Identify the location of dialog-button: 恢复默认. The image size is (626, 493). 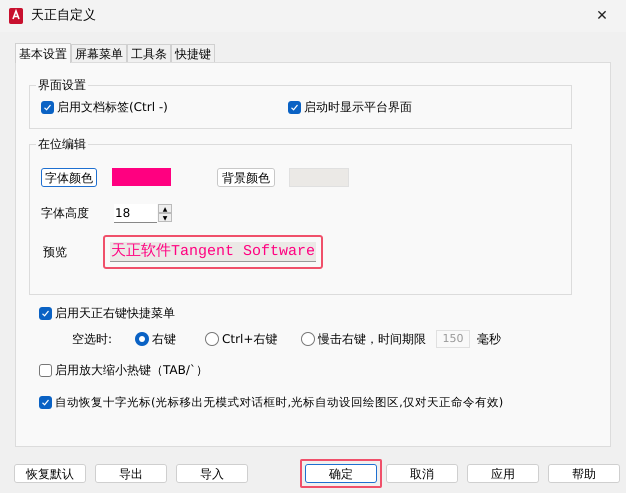
(50, 473).